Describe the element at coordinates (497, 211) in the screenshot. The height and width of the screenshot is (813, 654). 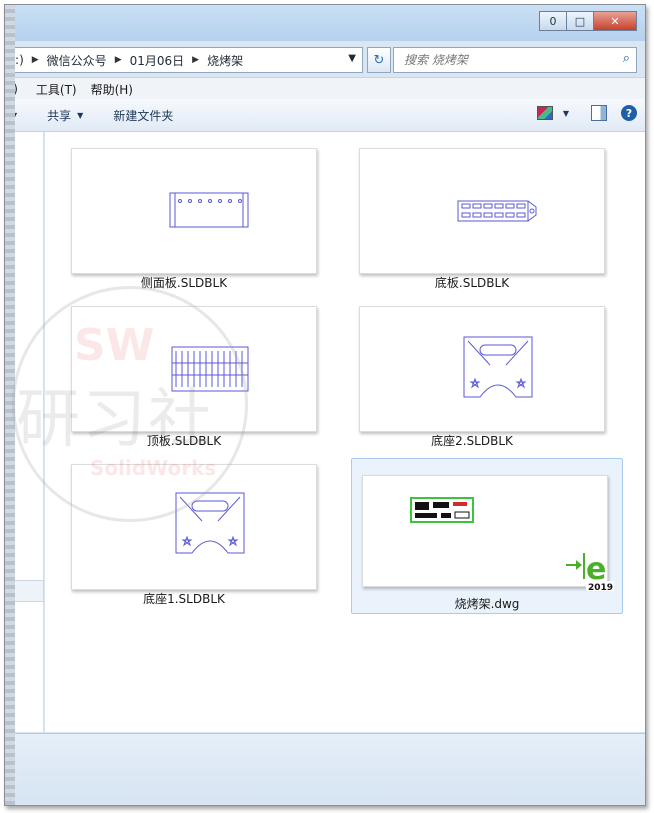
I see `base-plate-drawing` at that location.